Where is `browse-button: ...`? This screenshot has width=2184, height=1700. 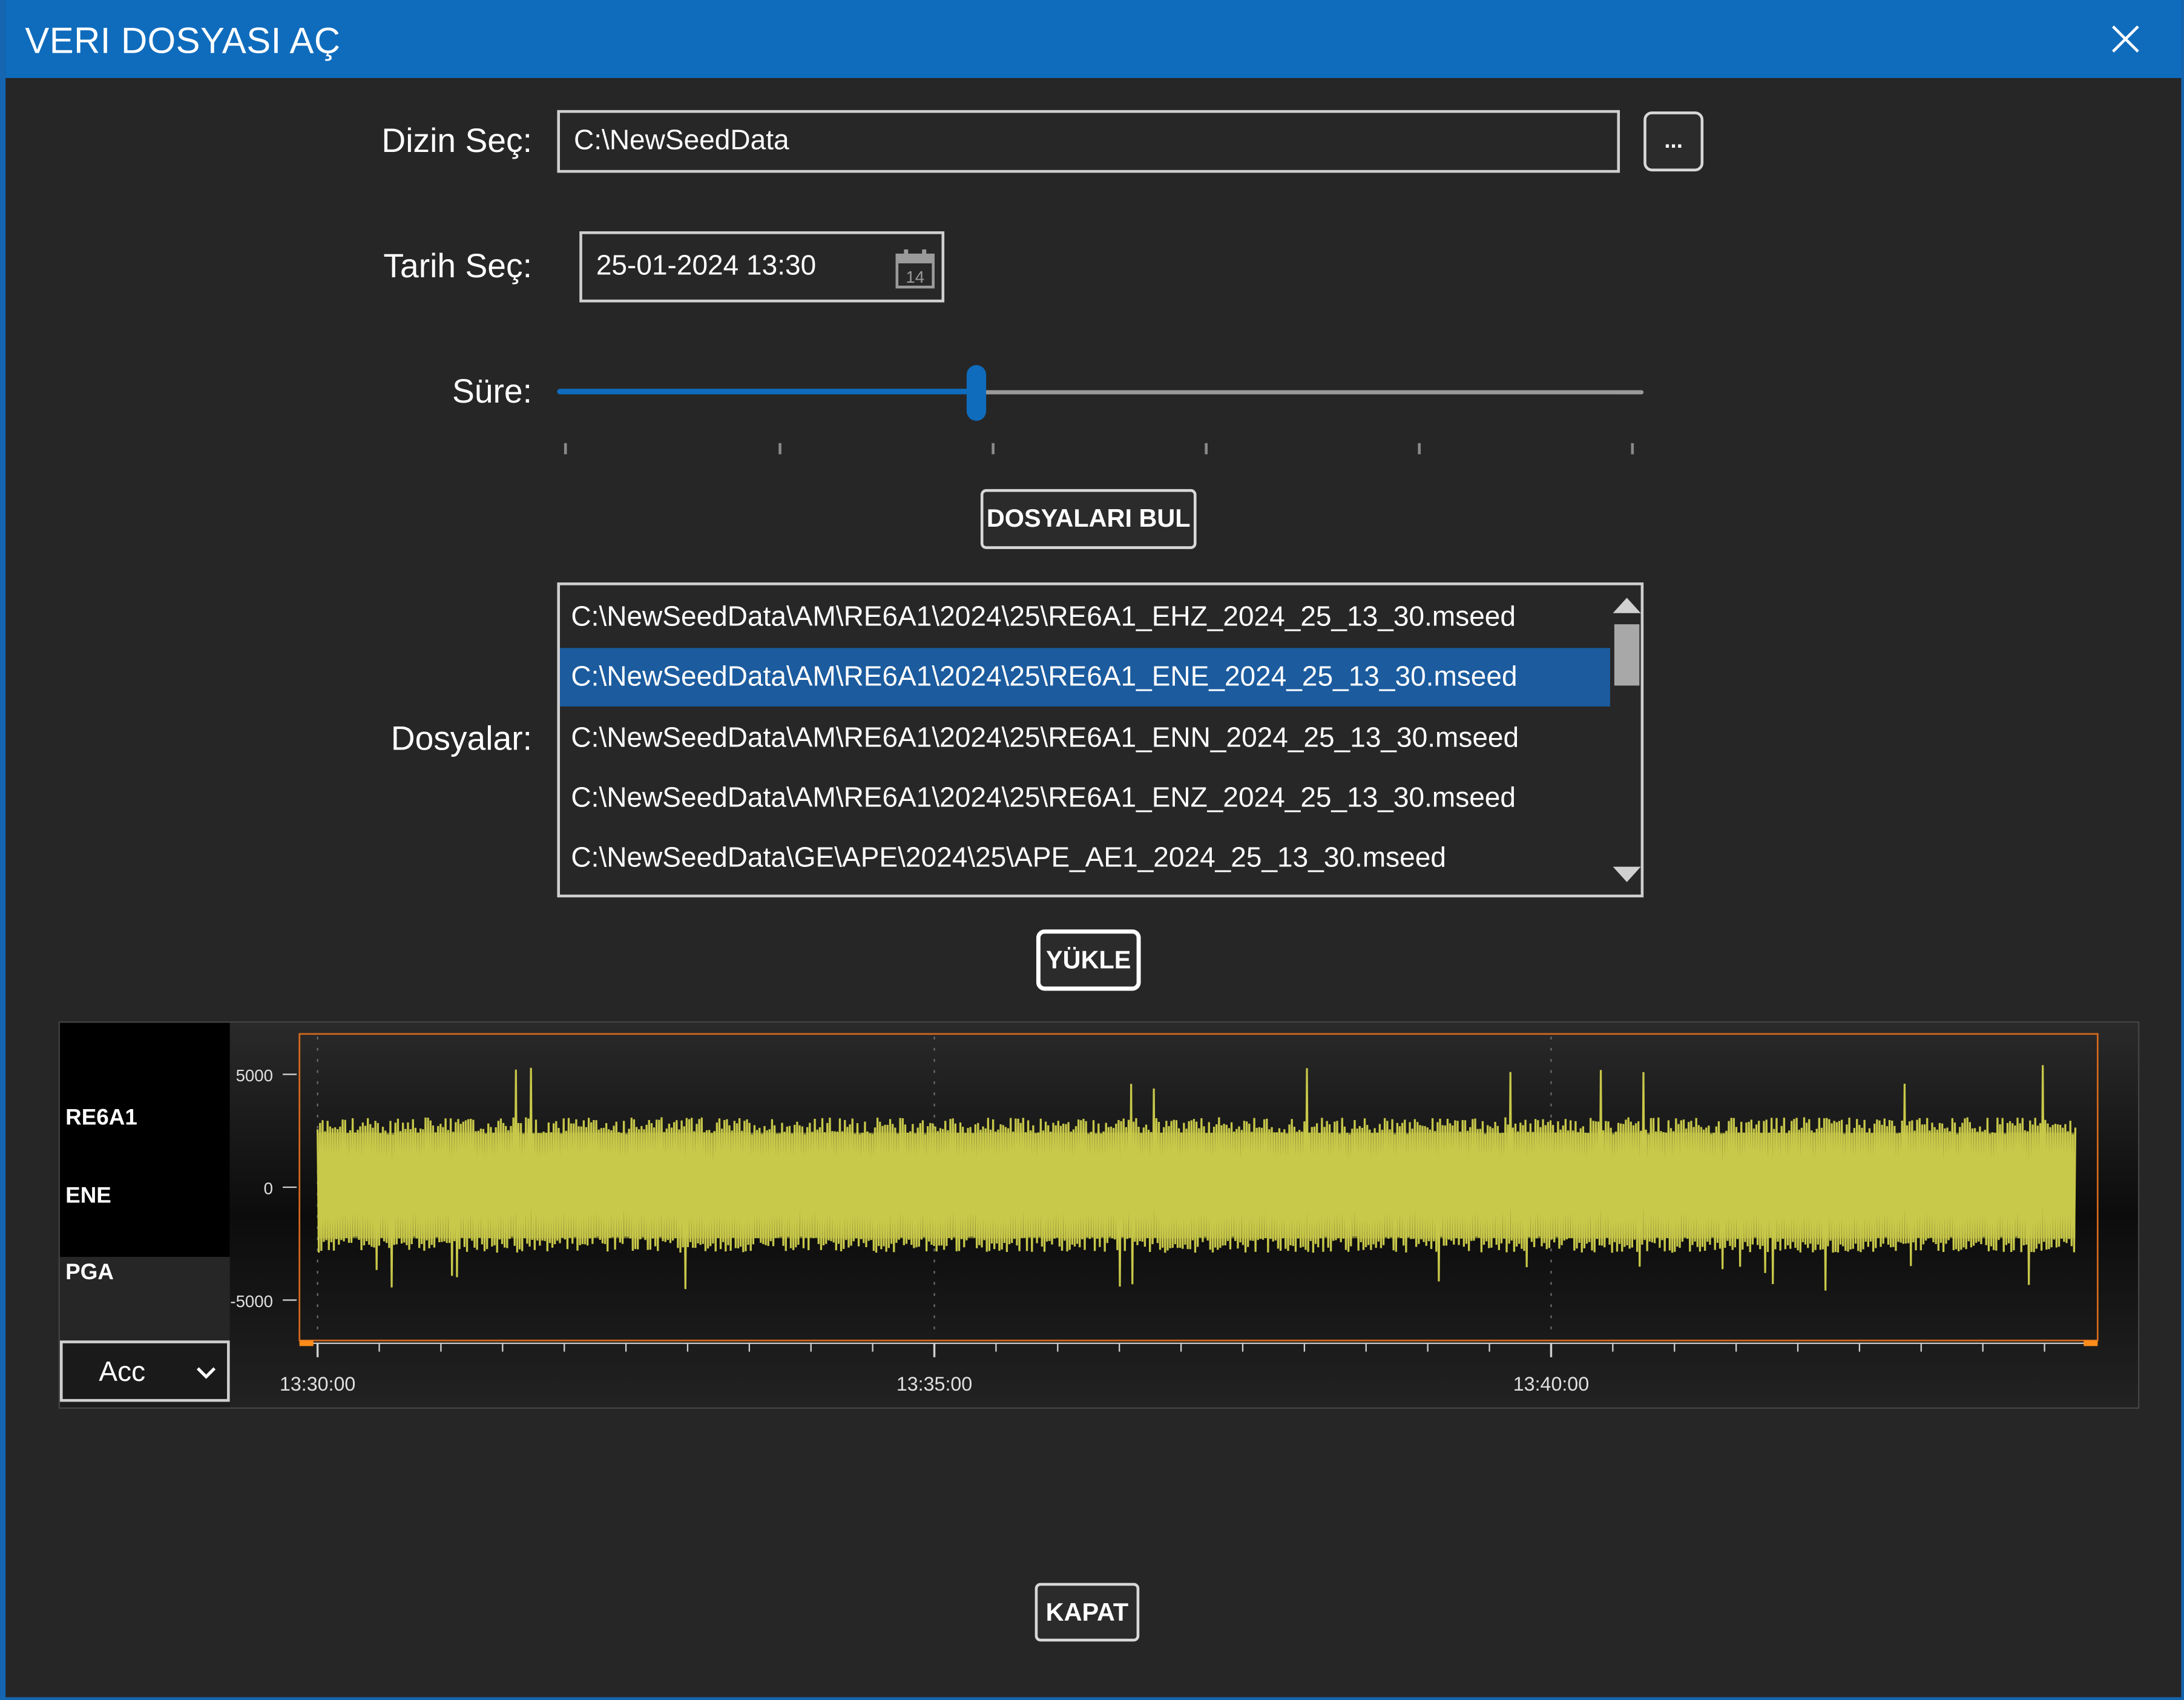
browse-button: ... is located at coordinates (1673, 142).